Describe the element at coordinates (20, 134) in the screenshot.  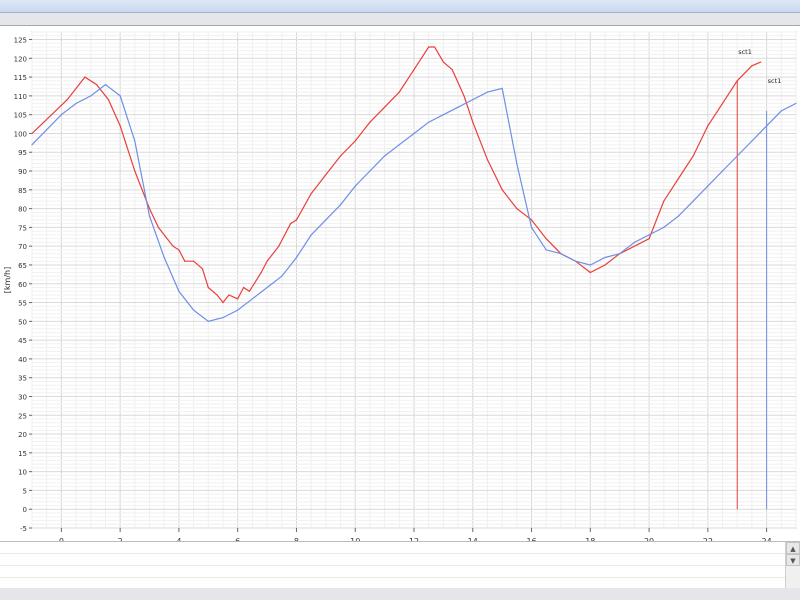
I see `y-tick-label: 100` at that location.